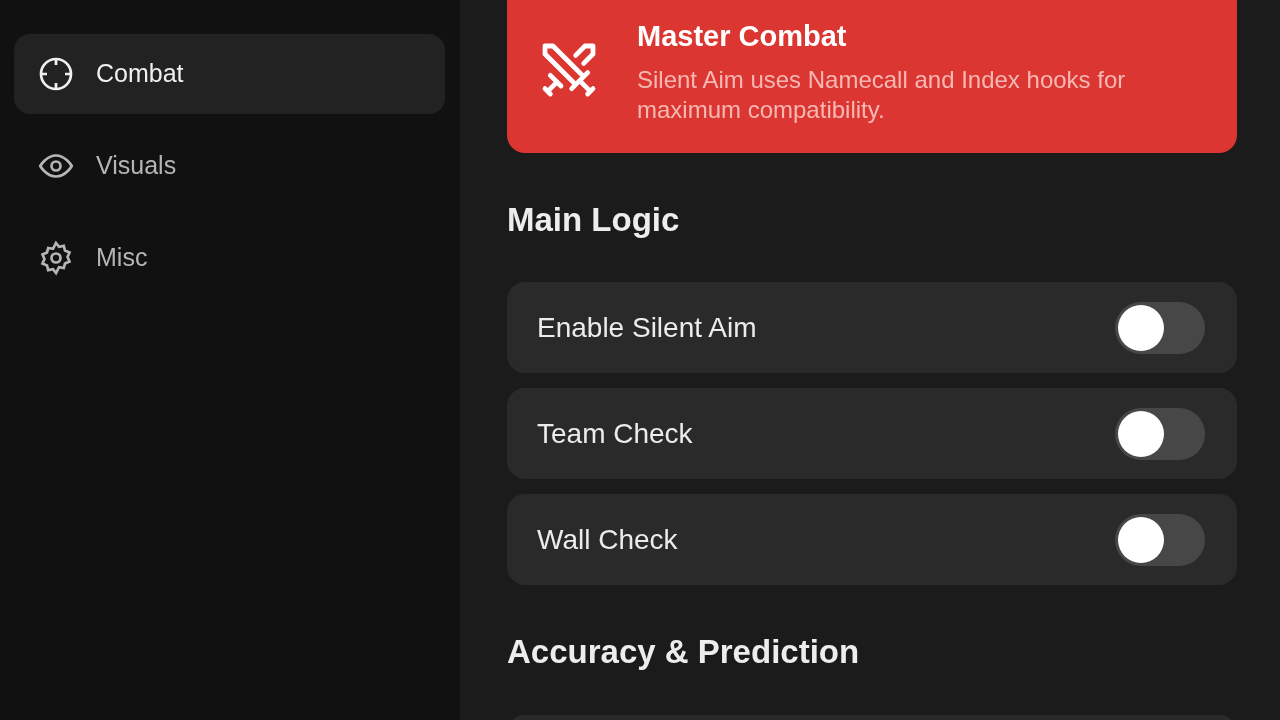  Describe the element at coordinates (742, 36) in the screenshot. I see `banner-title: Master Combat` at that location.